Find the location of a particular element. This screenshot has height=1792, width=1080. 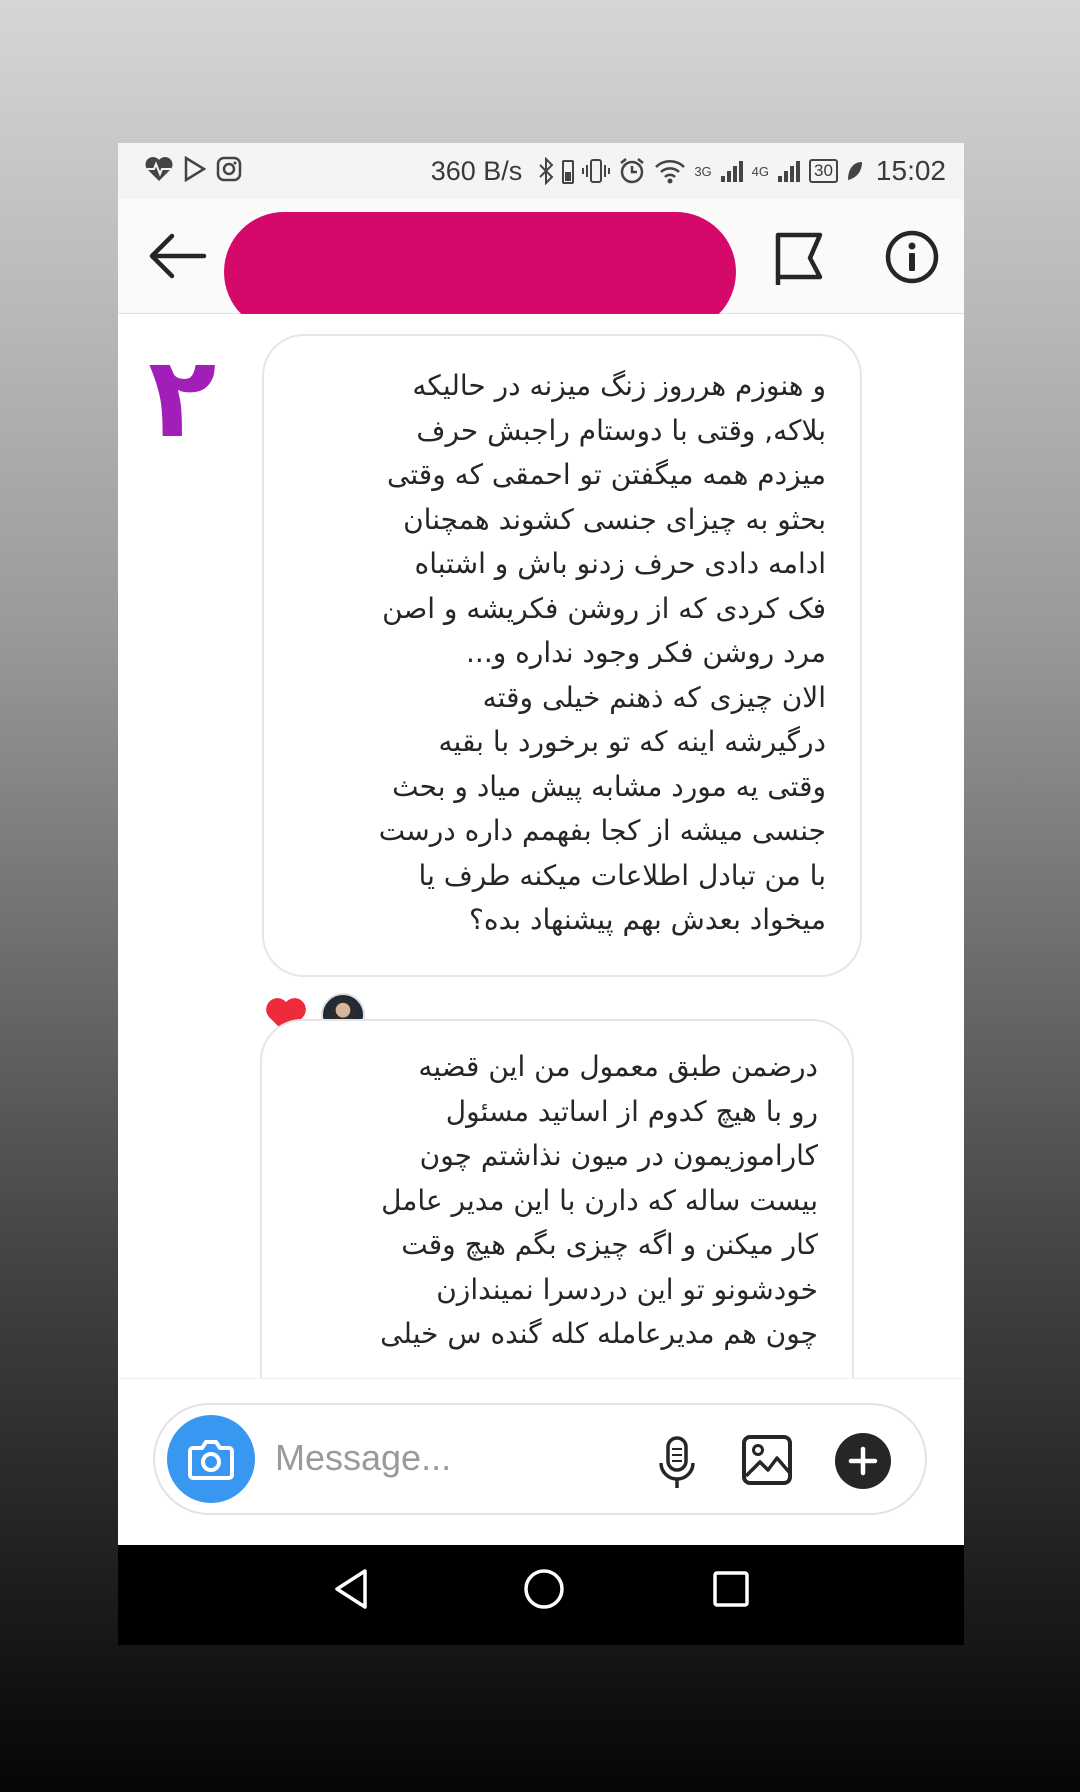

play-store-icon is located at coordinates (195, 169).